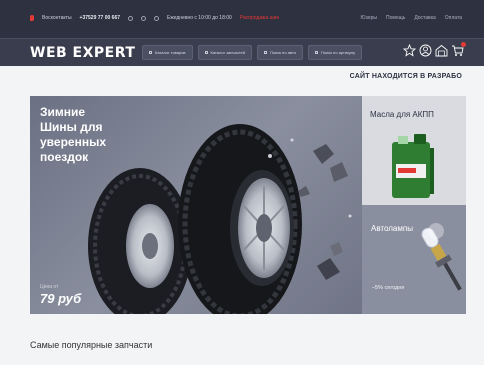 The image size is (484, 365). What do you see at coordinates (369, 18) in the screenshot?
I see `topbar-link-users: Юзеры` at bounding box center [369, 18].